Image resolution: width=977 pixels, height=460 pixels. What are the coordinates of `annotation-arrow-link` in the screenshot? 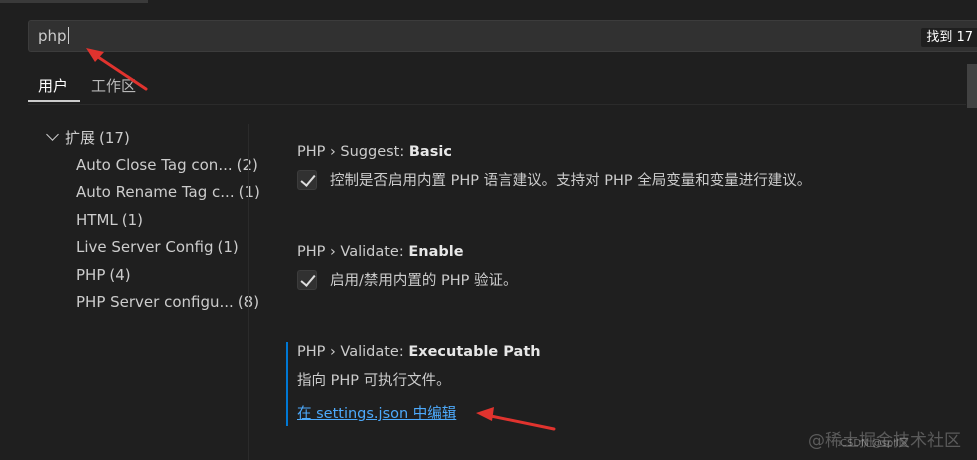 It's located at (516, 419).